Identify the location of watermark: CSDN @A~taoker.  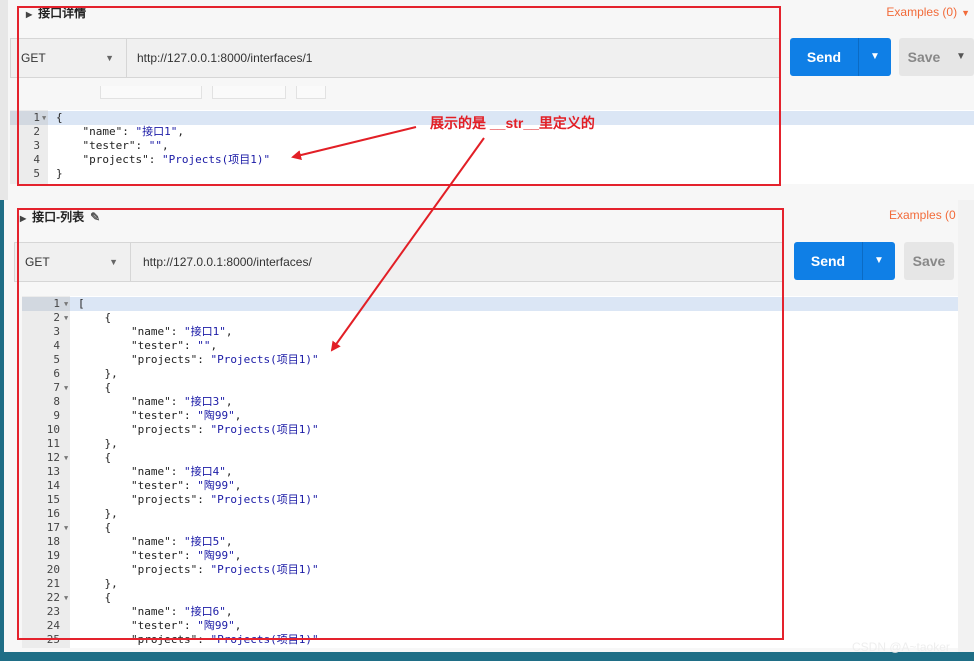
(901, 647).